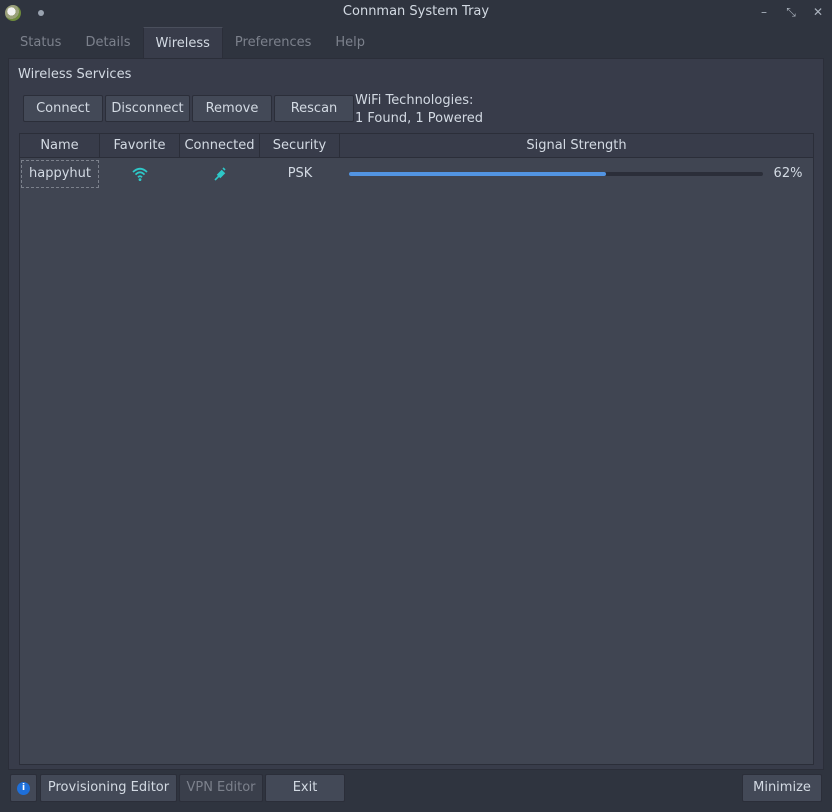 This screenshot has height=812, width=832. I want to click on tab-bar: Status Details Wireless Preferences Help, so click(192, 42).